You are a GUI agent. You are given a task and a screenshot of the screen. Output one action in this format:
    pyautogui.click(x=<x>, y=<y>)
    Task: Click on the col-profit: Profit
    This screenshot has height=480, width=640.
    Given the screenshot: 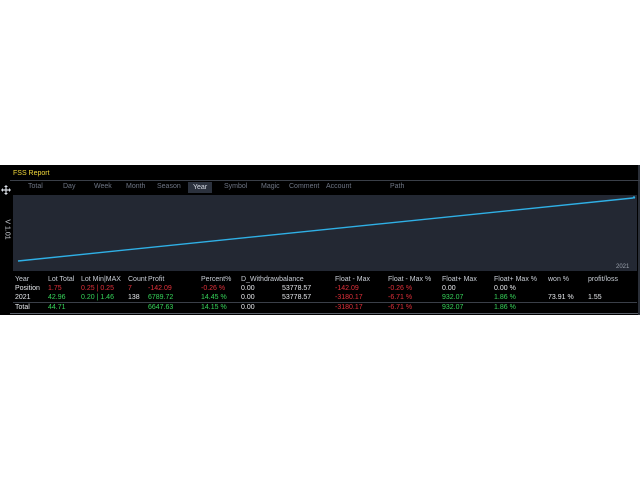 What is the action you would take?
    pyautogui.click(x=156, y=279)
    